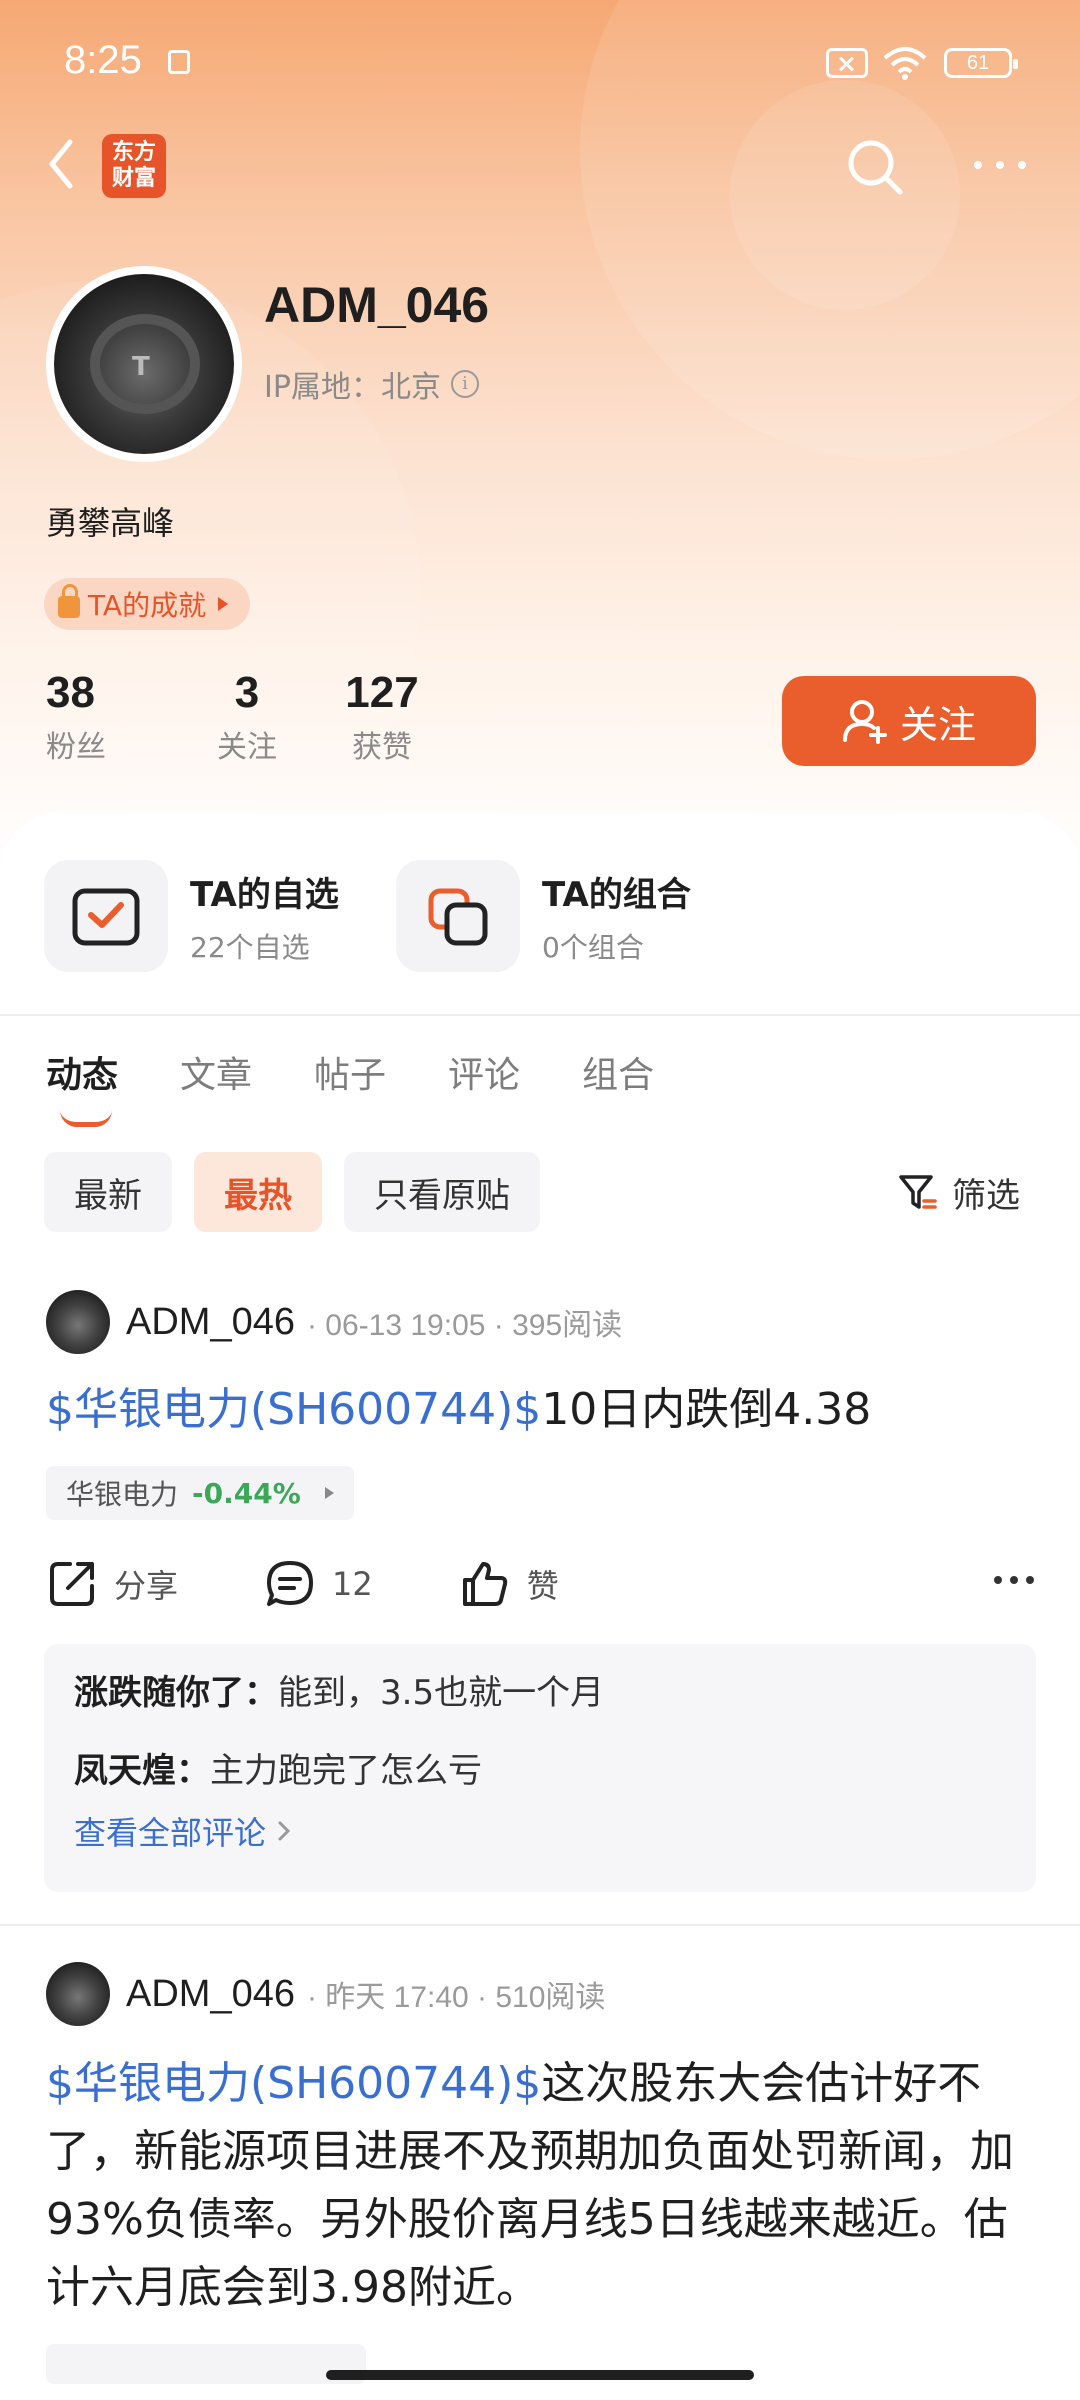 This screenshot has width=1080, height=2400. I want to click on share-label: 分享, so click(146, 1586).